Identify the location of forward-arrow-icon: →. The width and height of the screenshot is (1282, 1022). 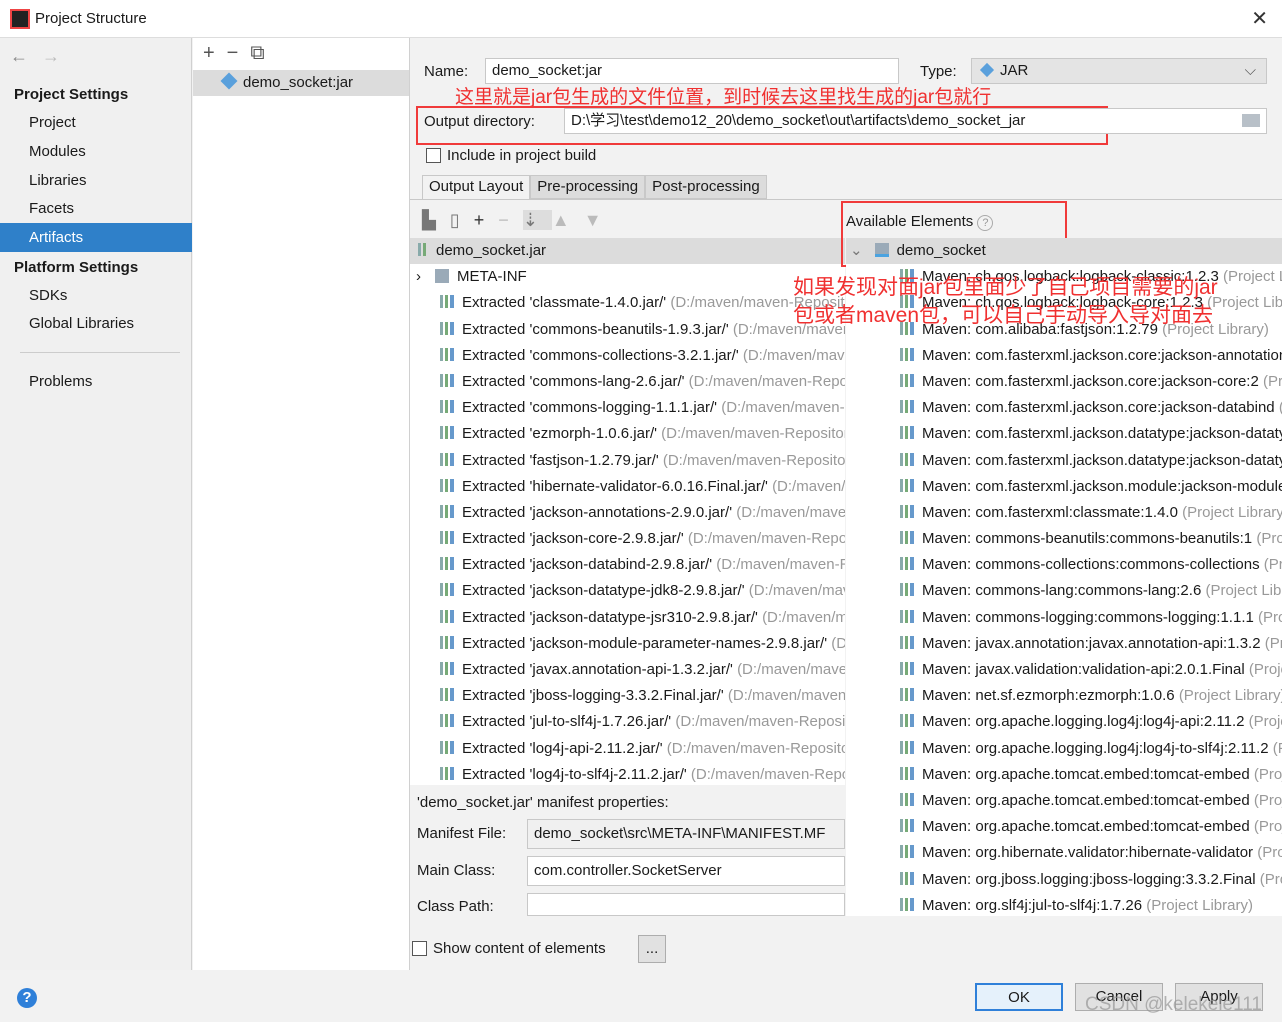
(51, 56).